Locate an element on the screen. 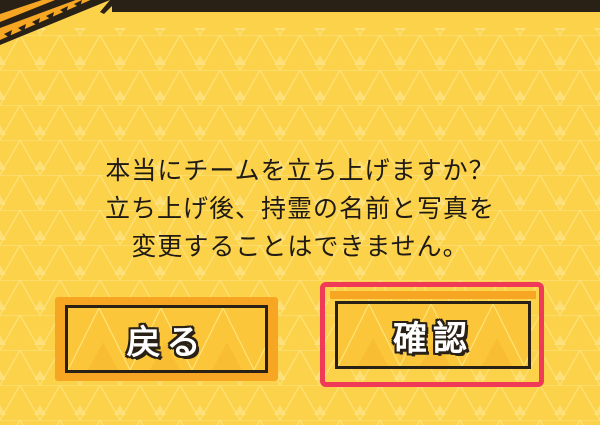 The height and width of the screenshot is (425, 600). back-button: 戻る is located at coordinates (166, 339).